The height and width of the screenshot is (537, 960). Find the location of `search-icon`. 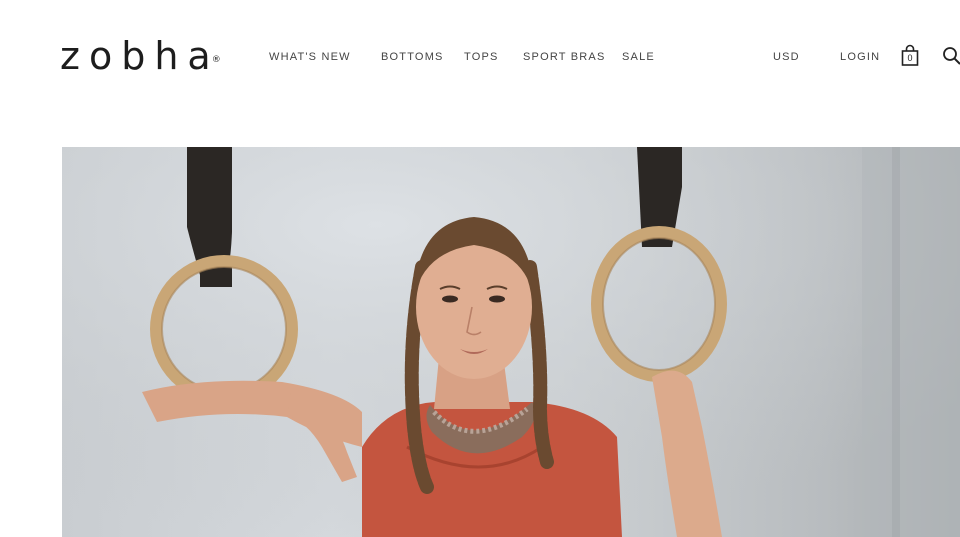

search-icon is located at coordinates (951, 56).